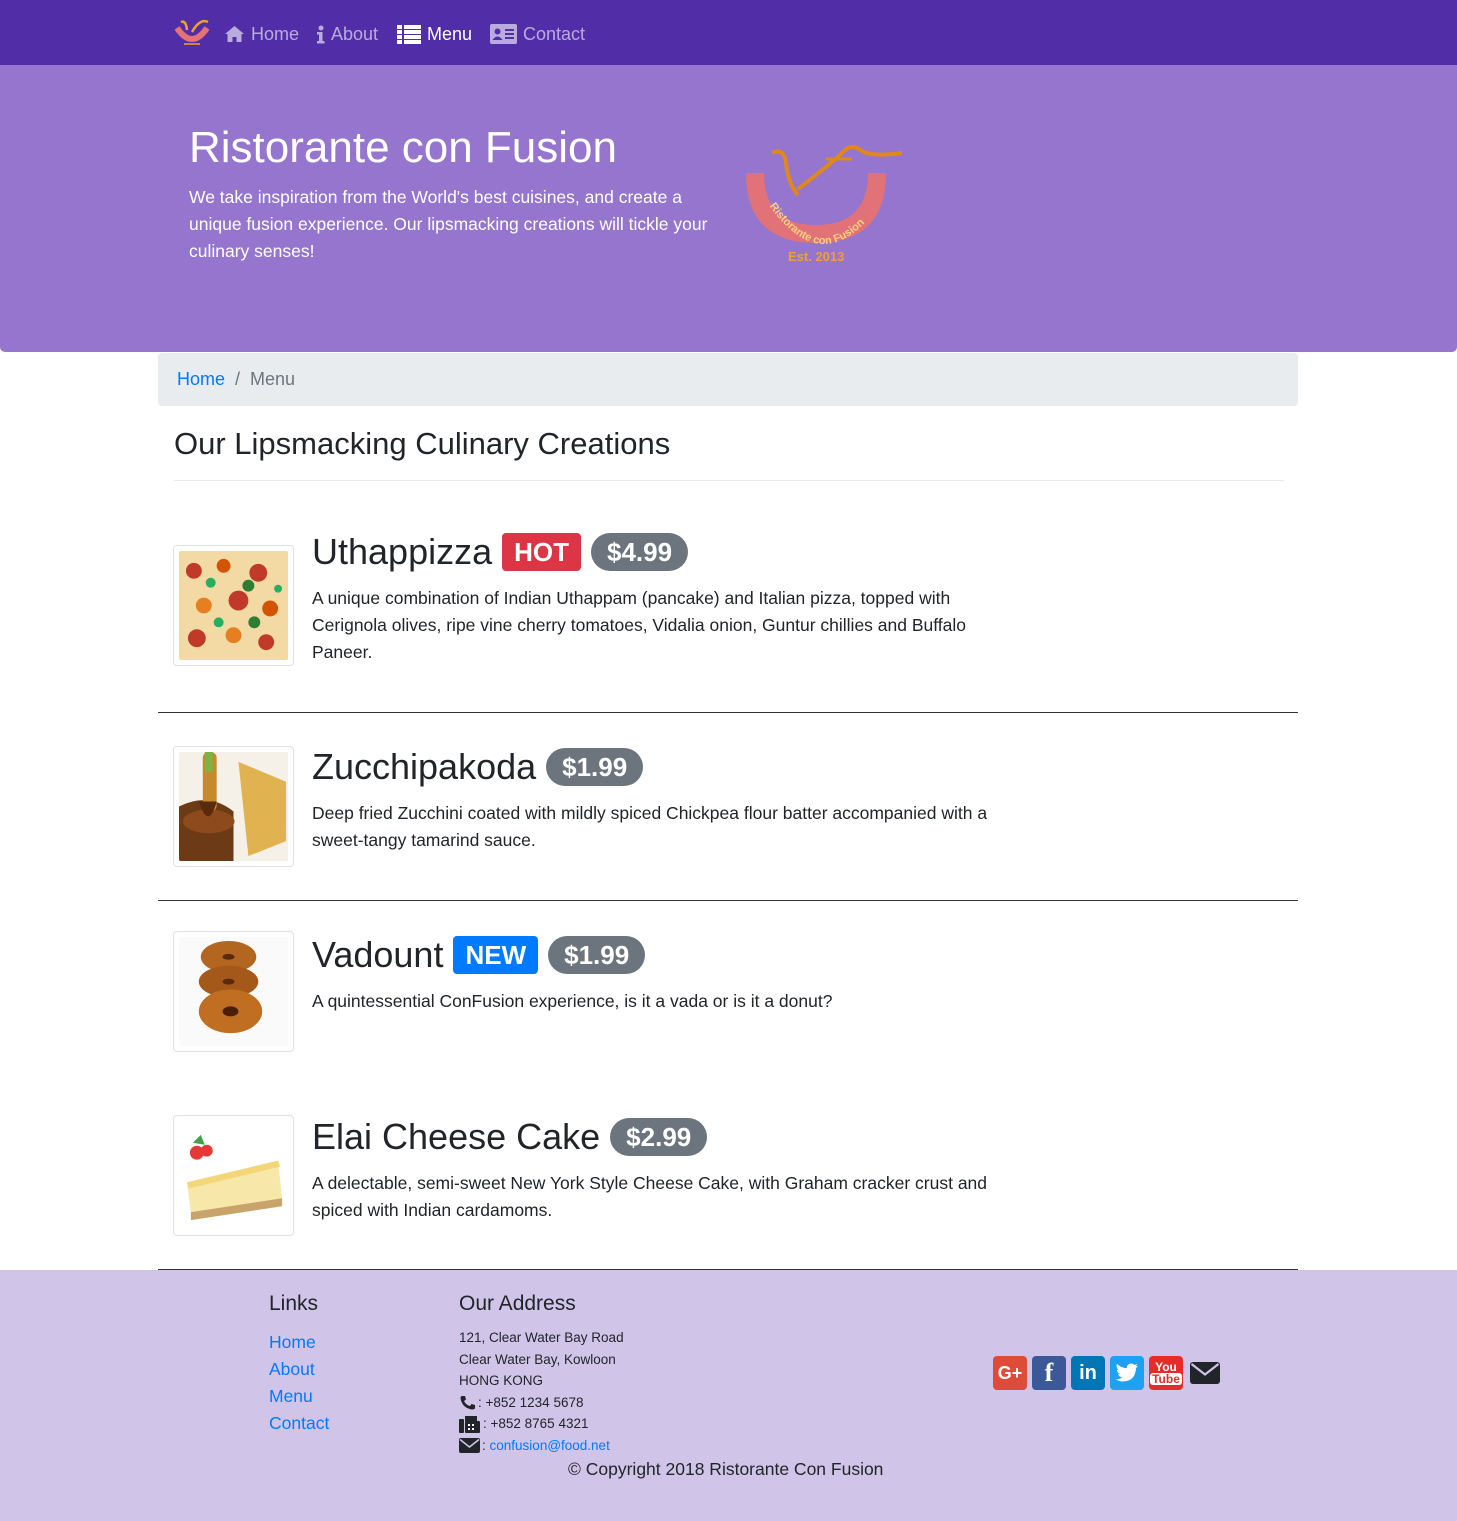 The width and height of the screenshot is (1457, 1521). Describe the element at coordinates (424, 766) in the screenshot. I see `dish-name: Zucchipakoda` at that location.